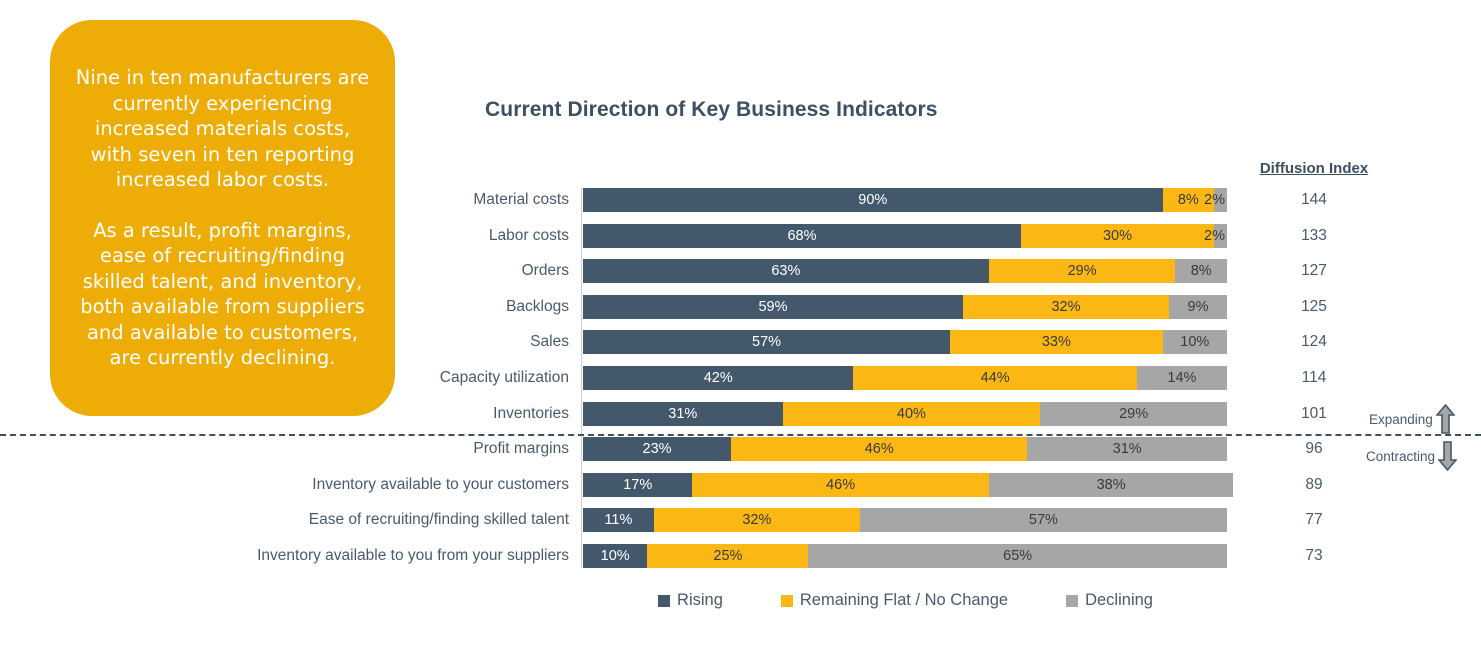 Image resolution: width=1481 pixels, height=655 pixels. Describe the element at coordinates (521, 199) in the screenshot. I see `category-label: Material costs` at that location.